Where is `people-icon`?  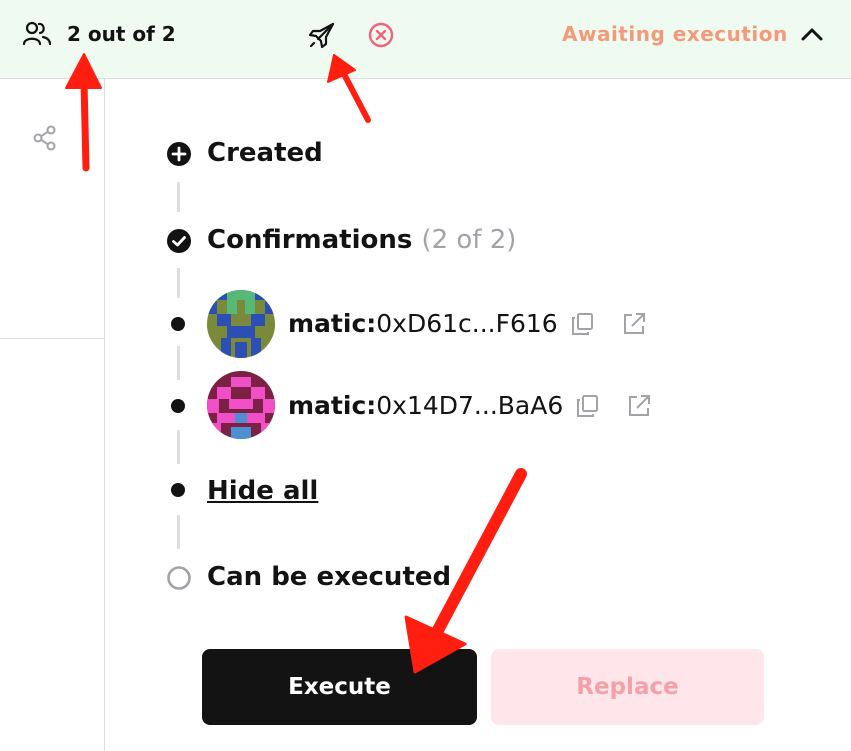 people-icon is located at coordinates (37, 33).